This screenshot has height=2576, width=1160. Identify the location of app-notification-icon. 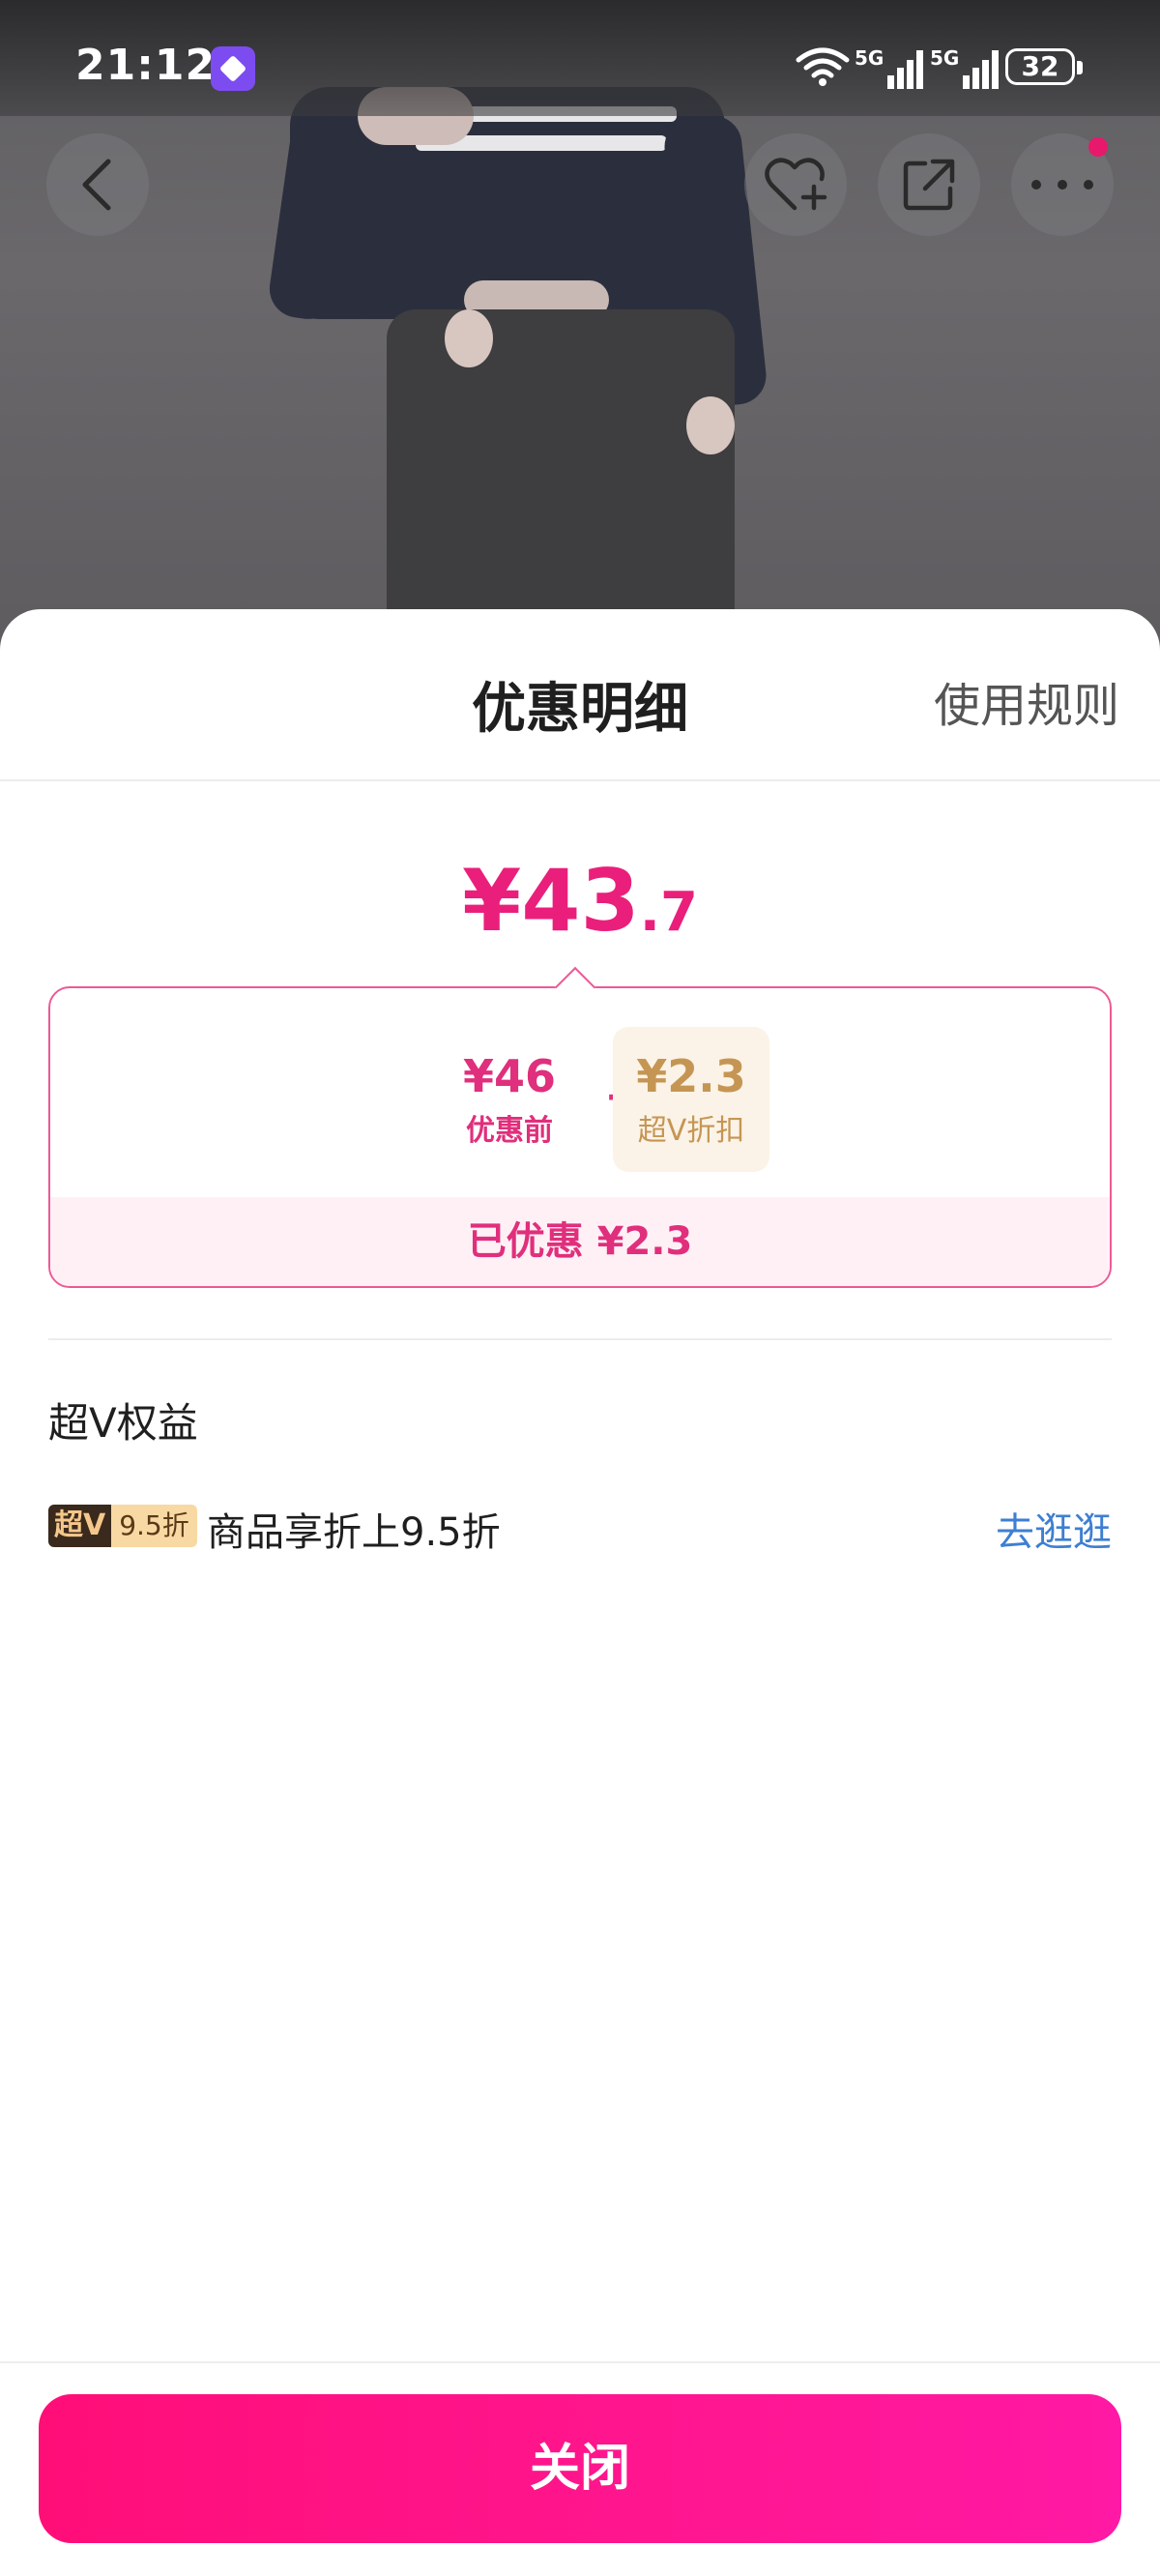
(233, 68).